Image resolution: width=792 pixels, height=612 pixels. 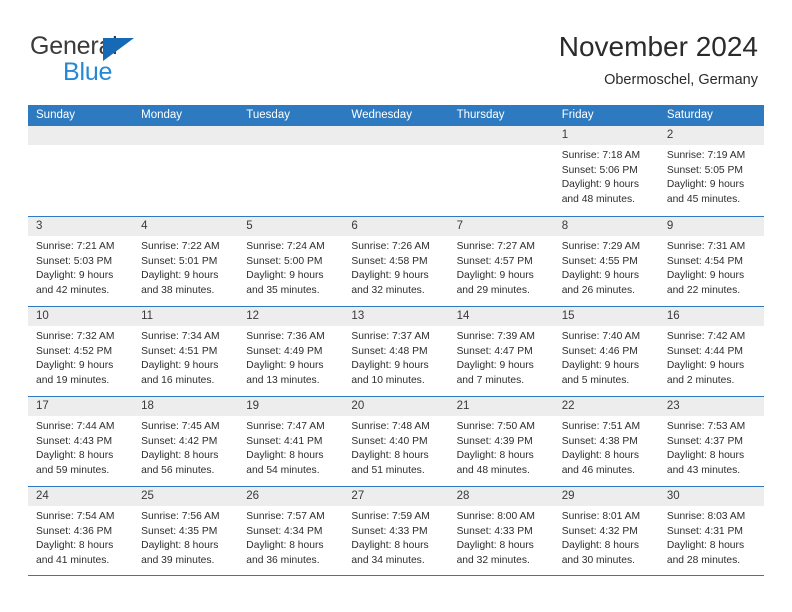 What do you see at coordinates (490, 380) in the screenshot?
I see `day-detail-line: and 7 minutes.` at bounding box center [490, 380].